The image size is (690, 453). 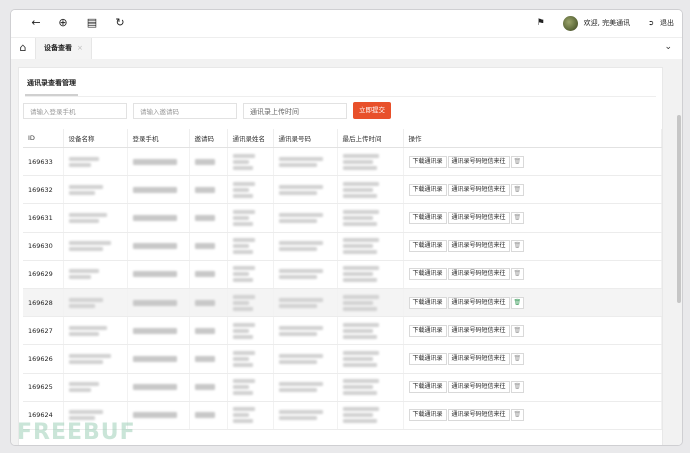 I want to click on chevron-down-icon: ⌄, so click(x=668, y=47).